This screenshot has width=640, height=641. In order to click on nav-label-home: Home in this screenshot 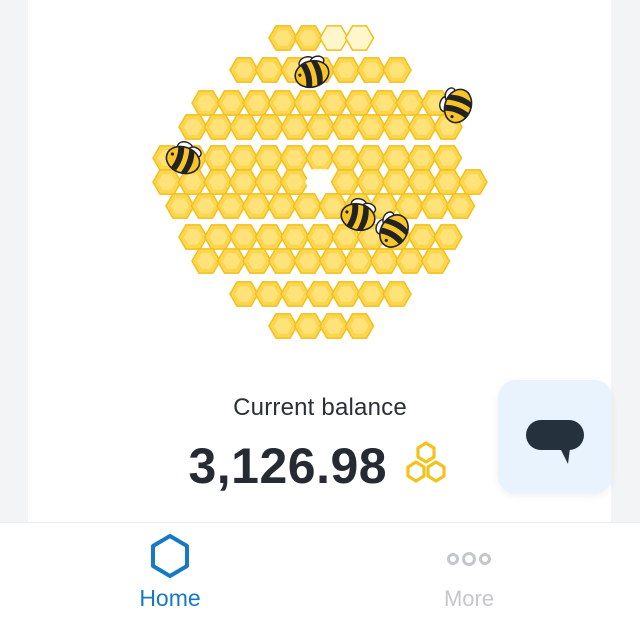, I will do `click(170, 598)`.